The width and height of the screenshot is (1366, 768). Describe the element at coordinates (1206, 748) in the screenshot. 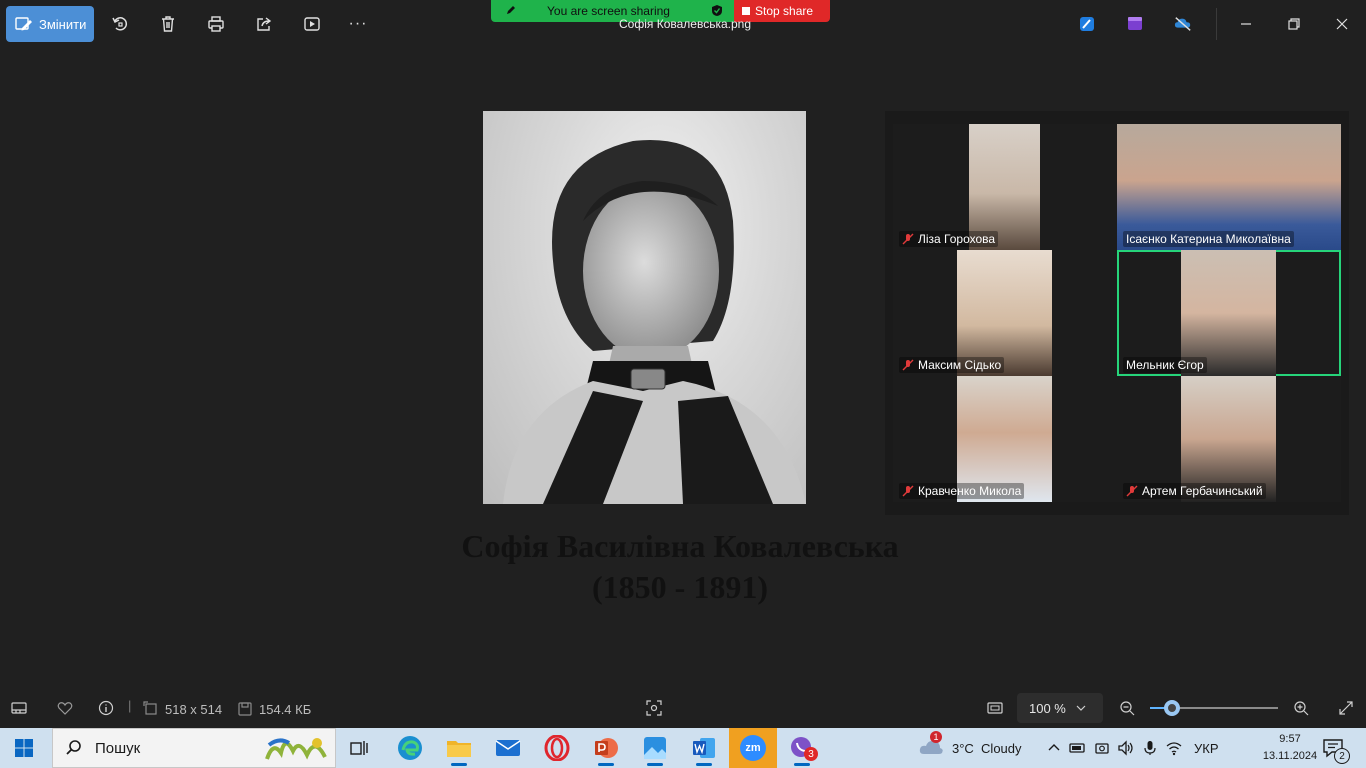

I see `input-language: УКР` at that location.